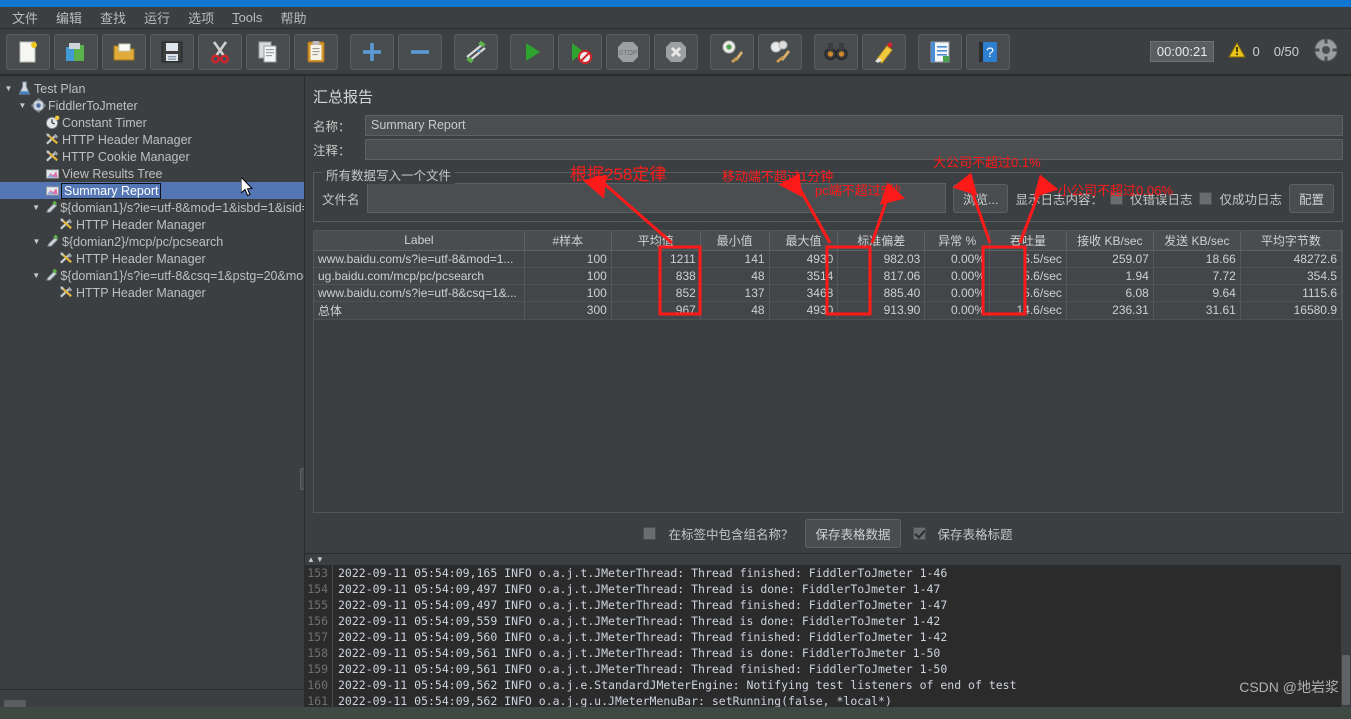 Image resolution: width=1351 pixels, height=719 pixels. Describe the element at coordinates (152, 173) in the screenshot. I see `tree-item-view-results-tree: View Results Tree` at that location.